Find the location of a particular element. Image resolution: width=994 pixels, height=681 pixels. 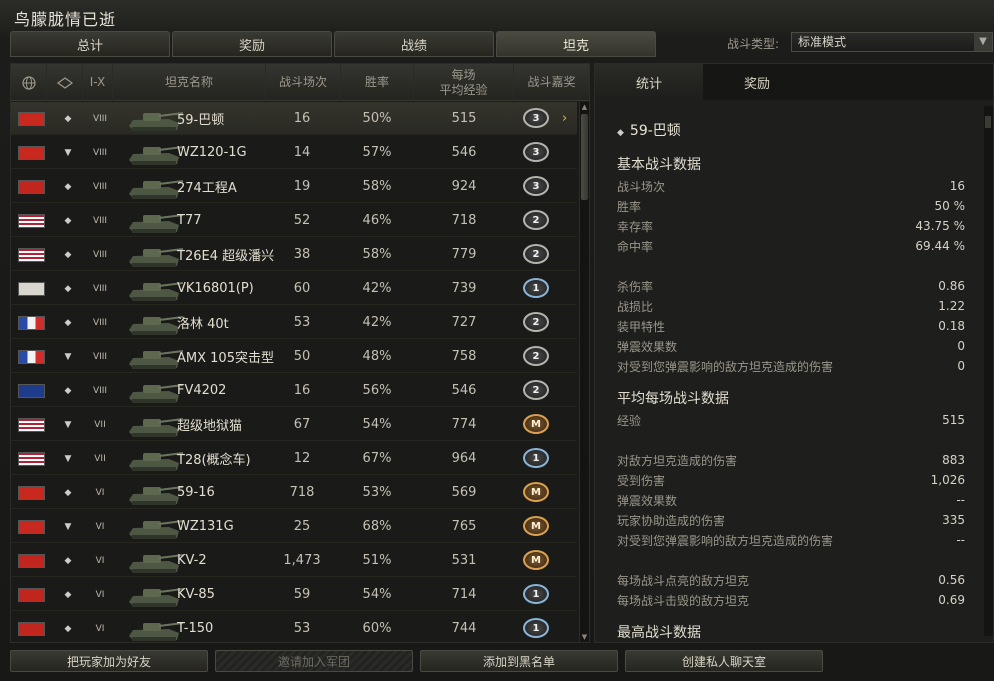

tank-avg-xp: 714 is located at coordinates (464, 594).